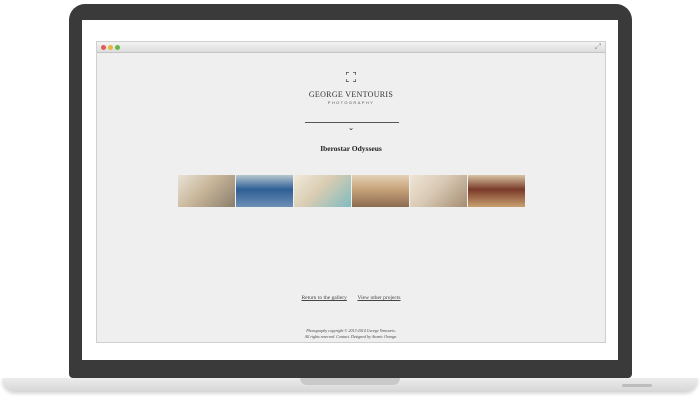  What do you see at coordinates (323, 298) in the screenshot?
I see `return-to-gallery-link: Return to the gallery` at bounding box center [323, 298].